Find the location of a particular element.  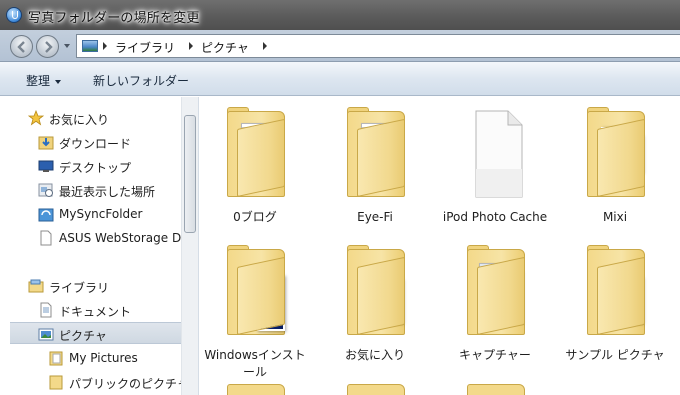

nav-item-label: 最近表示した場所 is located at coordinates (107, 192).